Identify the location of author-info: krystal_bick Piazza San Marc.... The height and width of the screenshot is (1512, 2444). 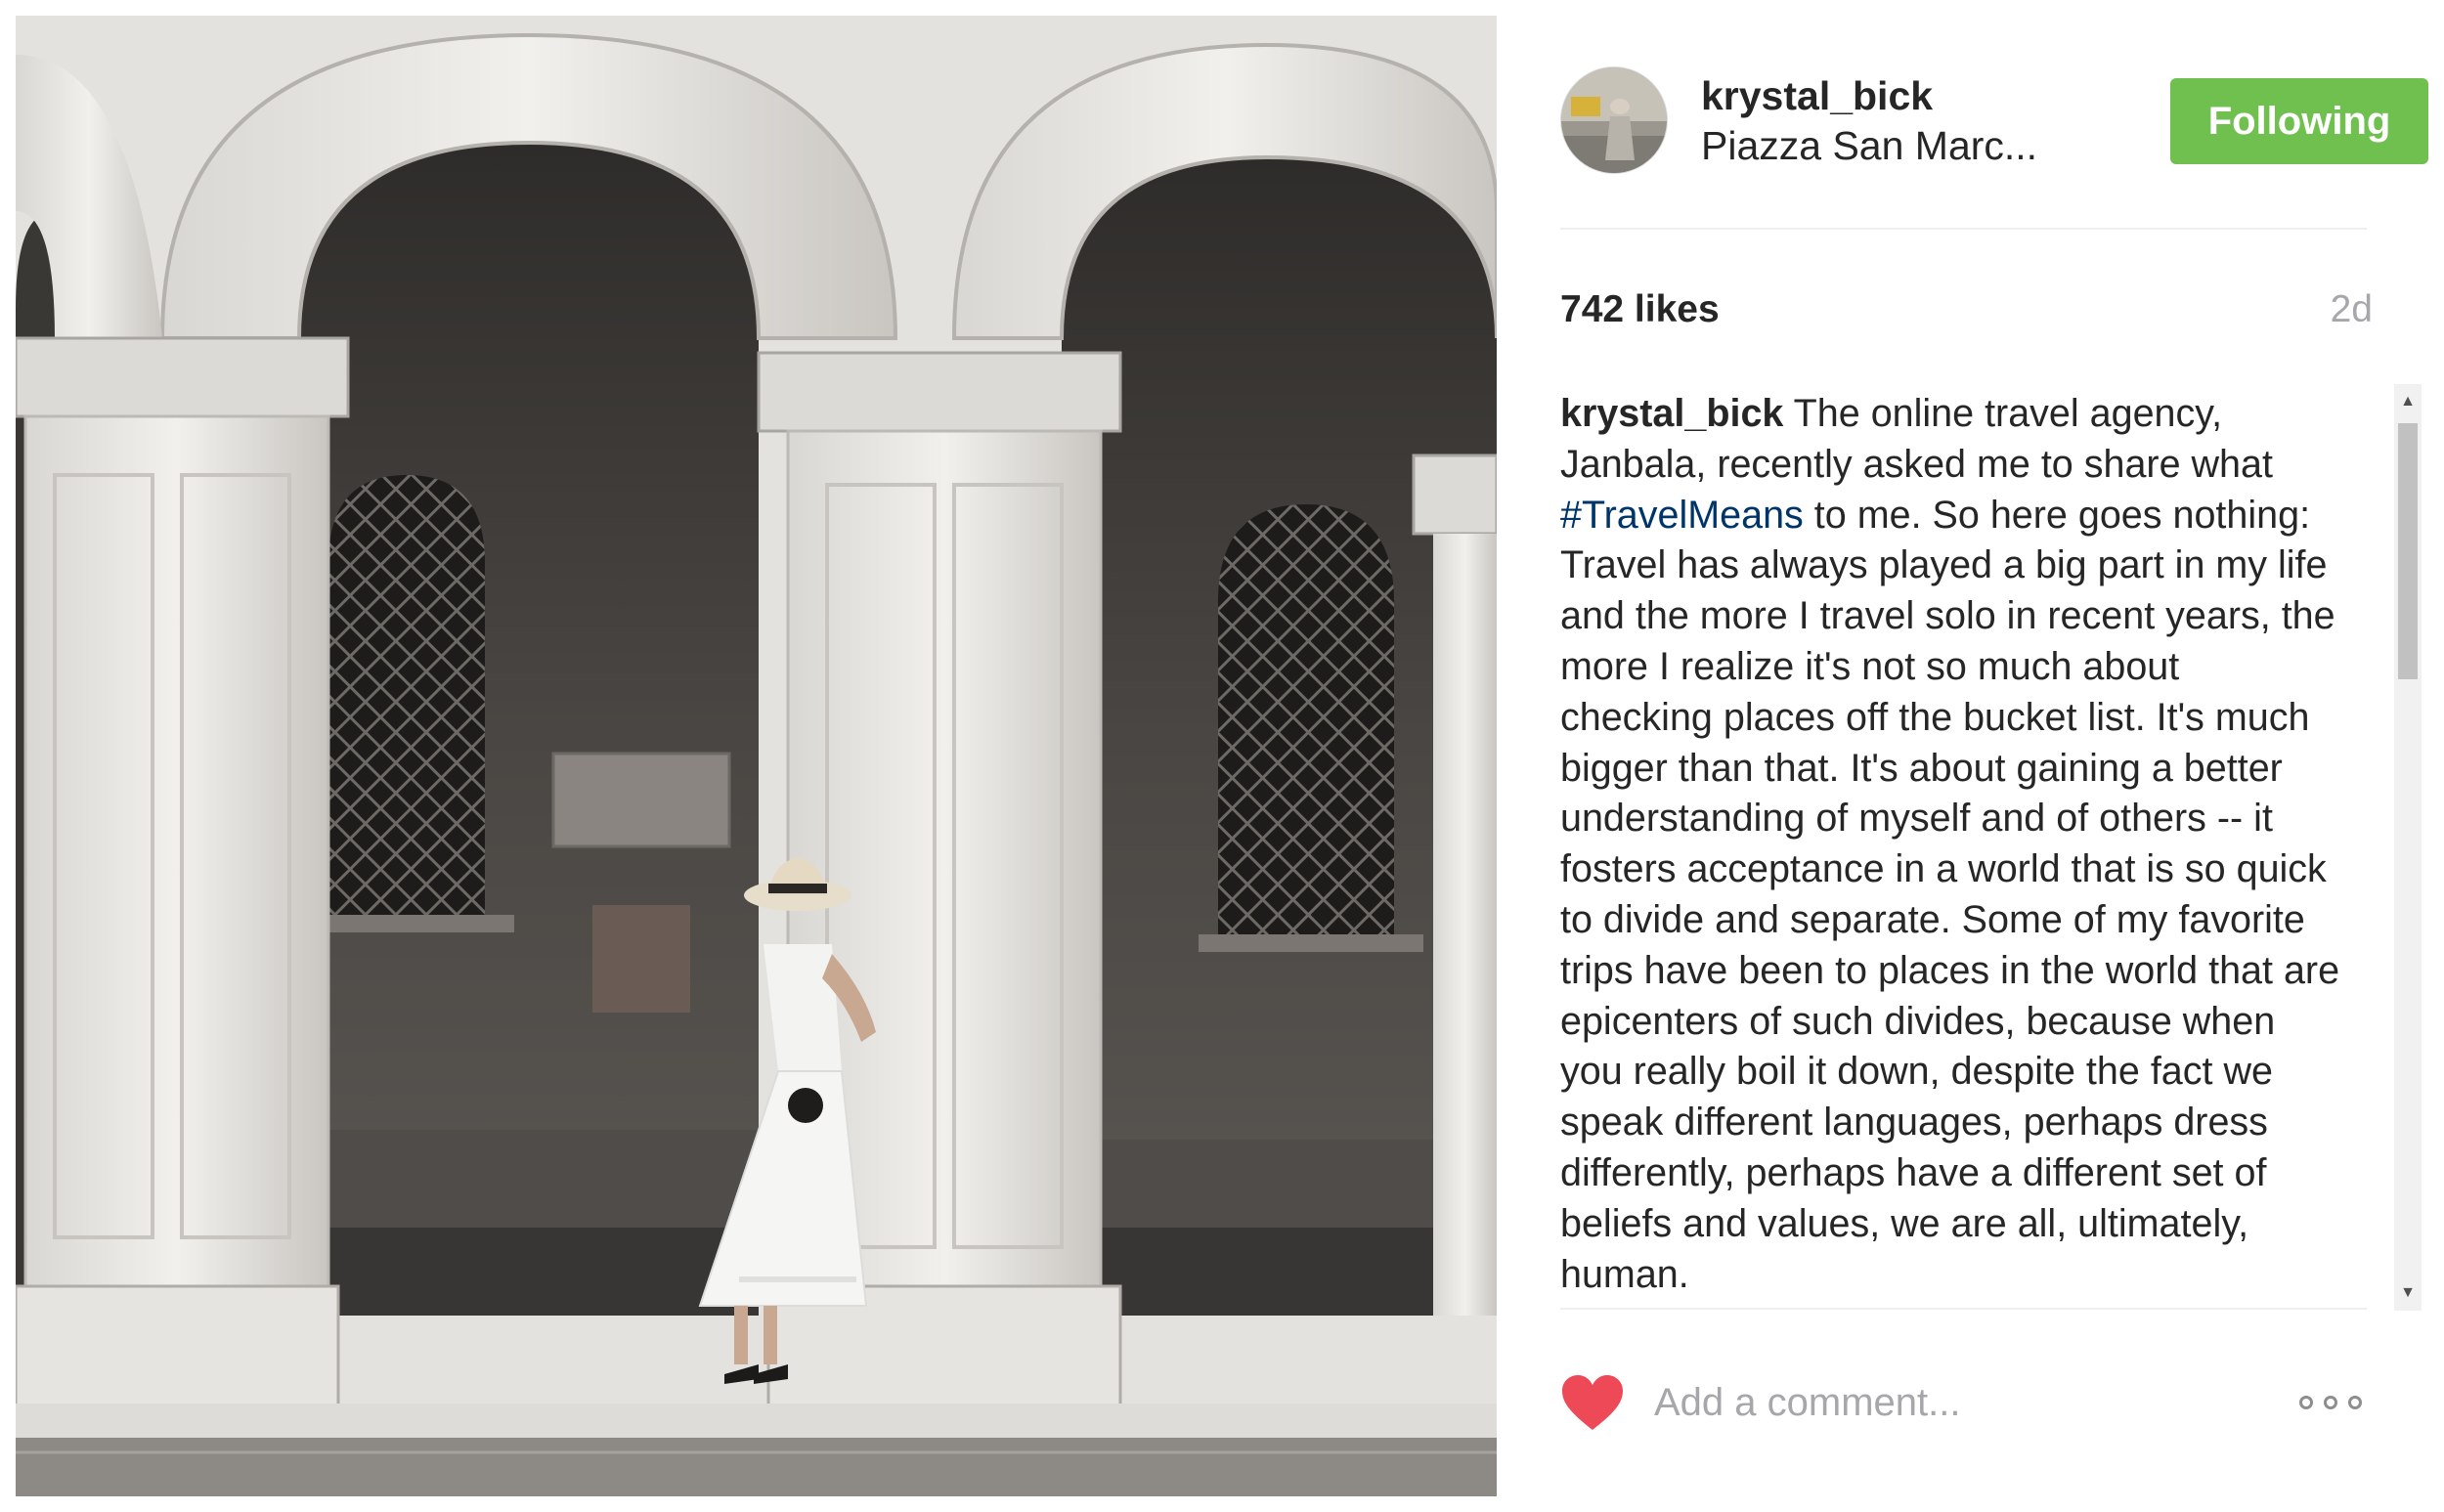
(1869, 120).